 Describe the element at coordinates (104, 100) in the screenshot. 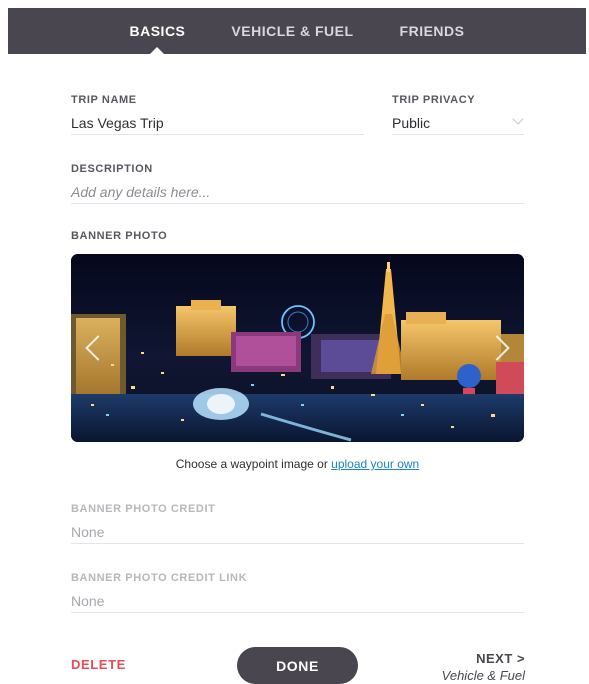

I see `trip-name-label: TRIP NAME` at that location.